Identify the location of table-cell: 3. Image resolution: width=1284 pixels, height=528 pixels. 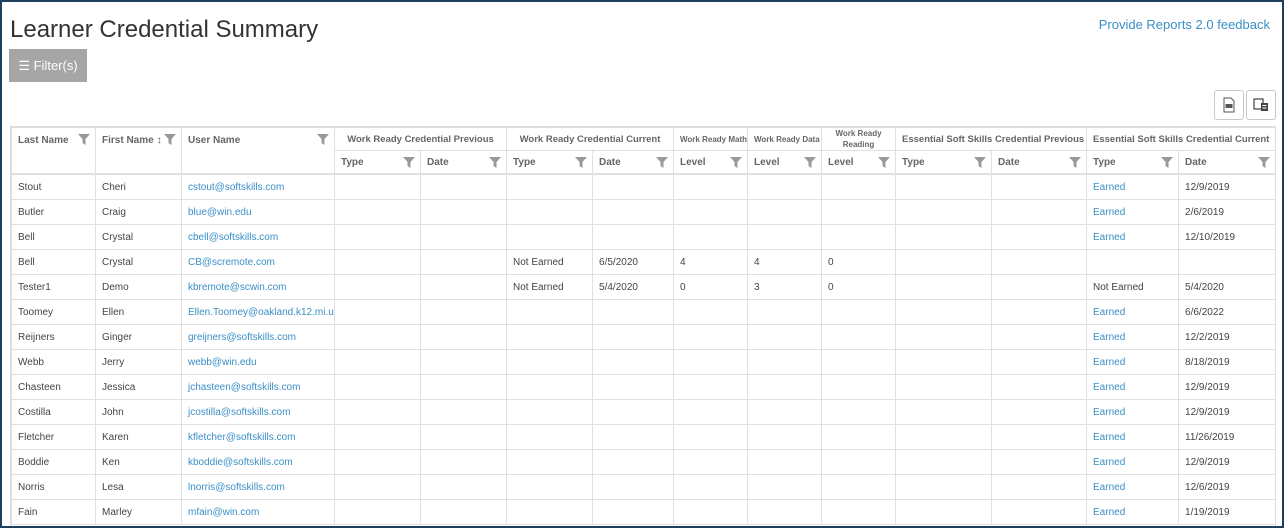
(785, 287).